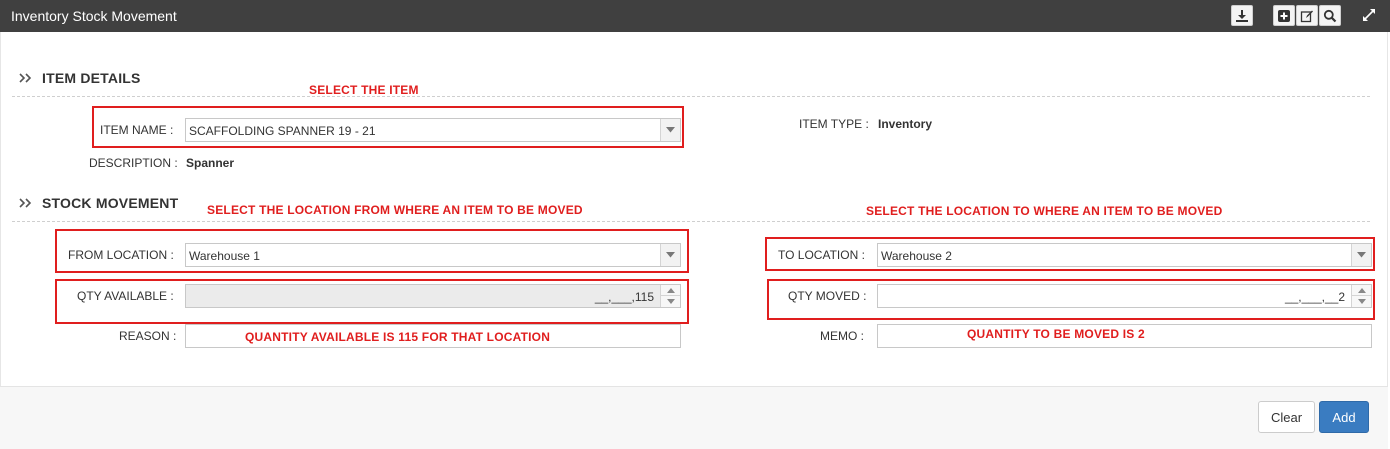  Describe the element at coordinates (916, 256) in the screenshot. I see `to-location-value: Warehouse 2` at that location.